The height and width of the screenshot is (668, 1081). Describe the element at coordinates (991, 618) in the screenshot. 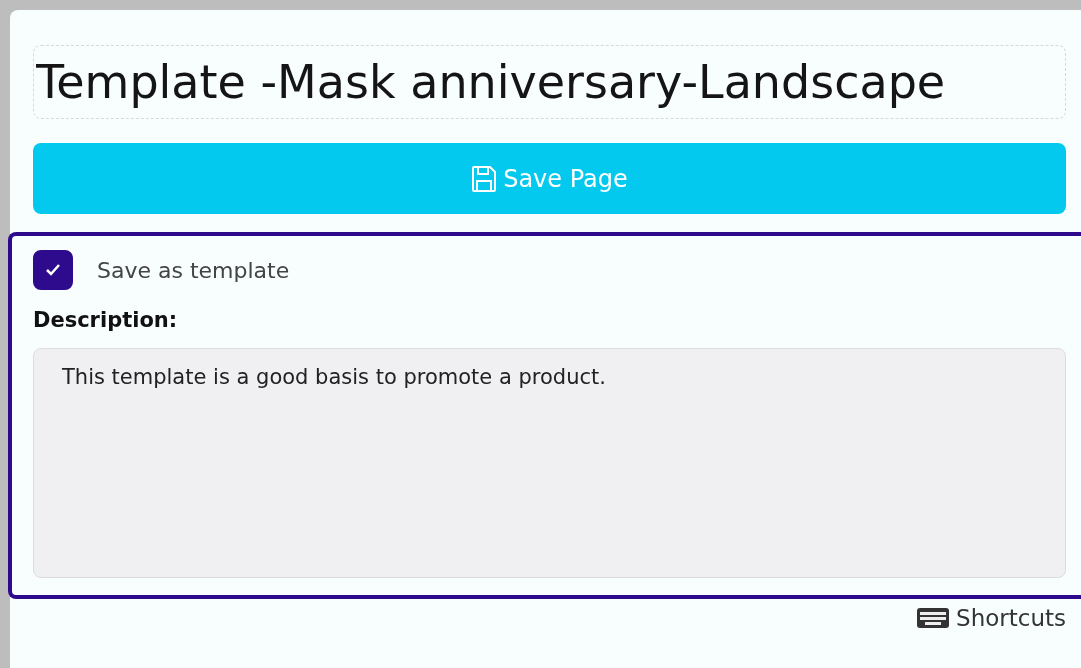

I see `shortcuts-link: Shortcuts` at that location.